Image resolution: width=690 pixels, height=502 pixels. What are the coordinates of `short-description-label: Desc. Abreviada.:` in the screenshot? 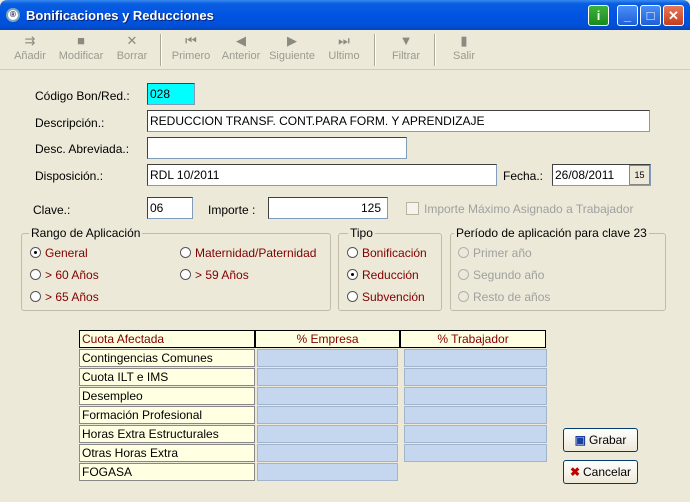 It's located at (82, 149).